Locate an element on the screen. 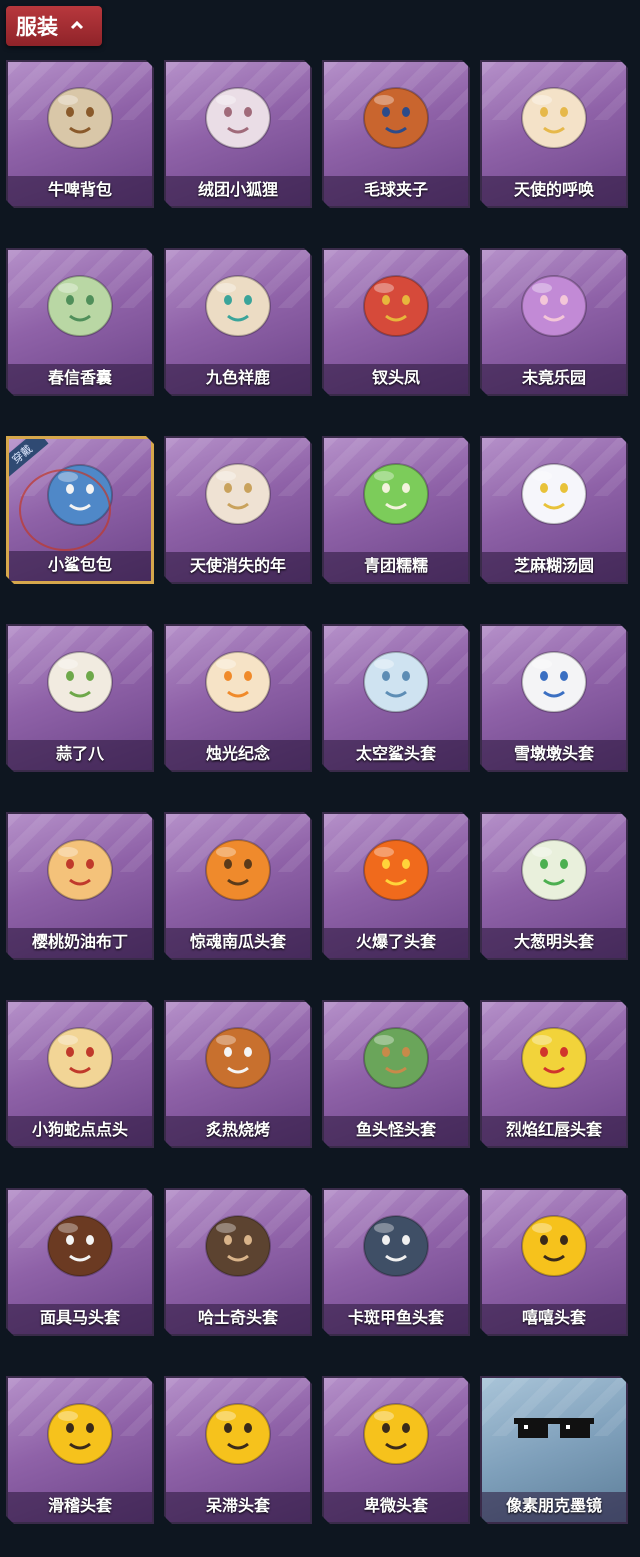 Image resolution: width=640 pixels, height=1557 pixels. funny-face-hood-icon is located at coordinates (80, 1430).